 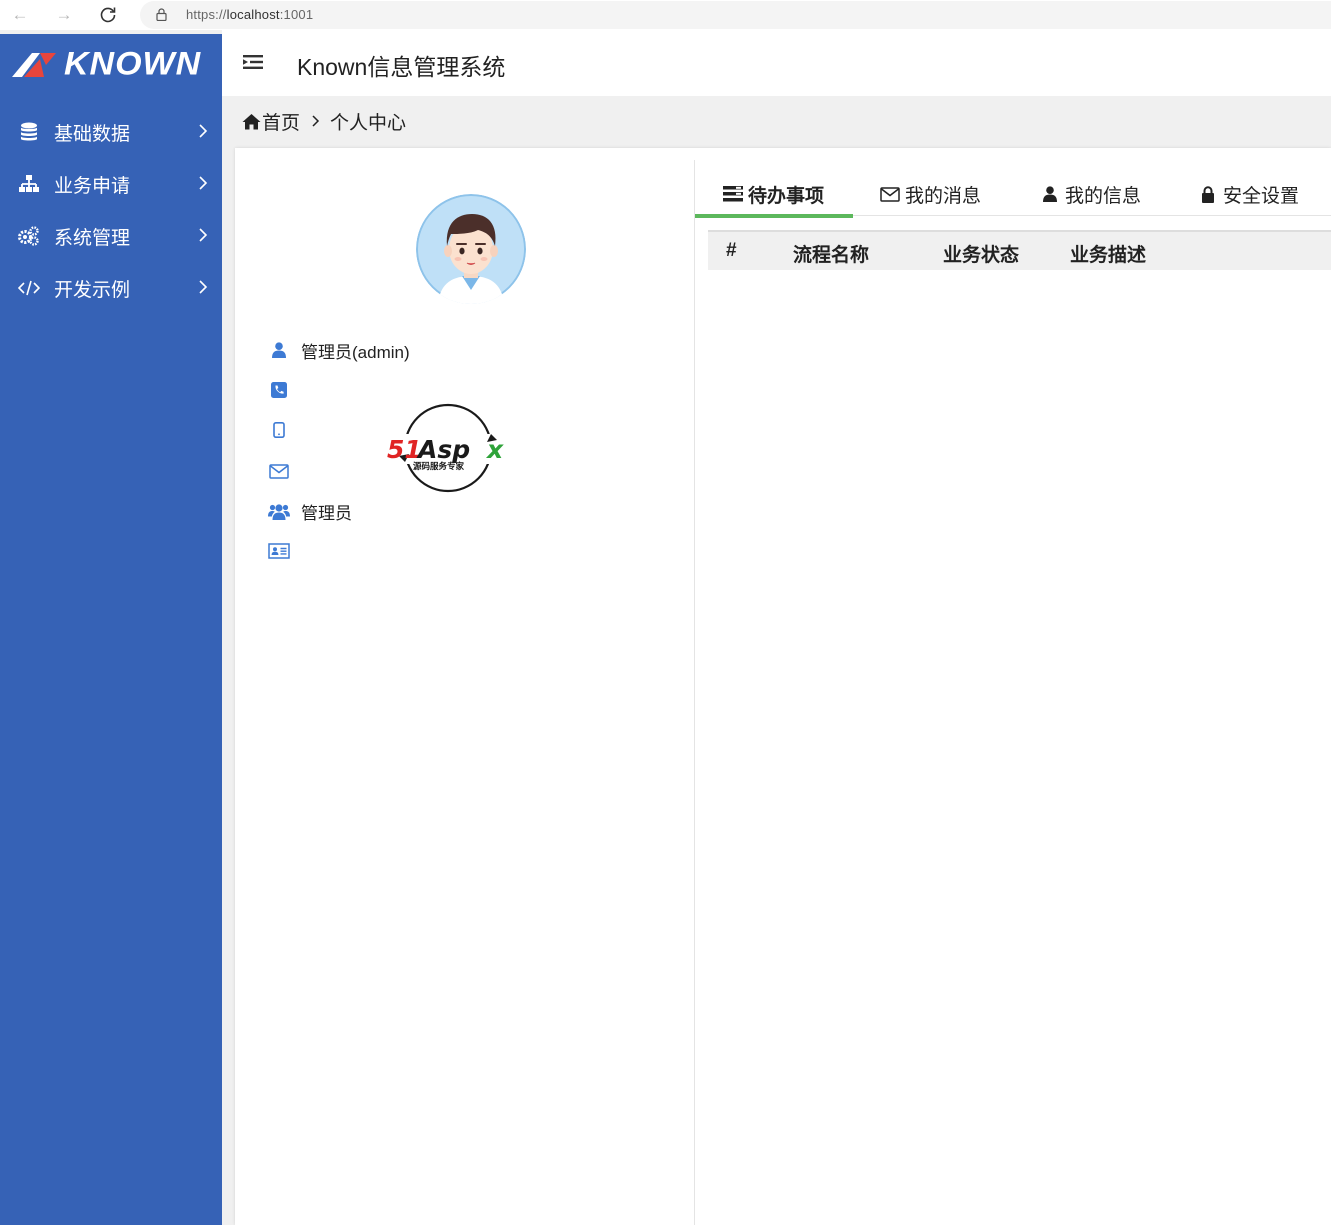 What do you see at coordinates (108, 15) in the screenshot?
I see `reload-icon` at bounding box center [108, 15].